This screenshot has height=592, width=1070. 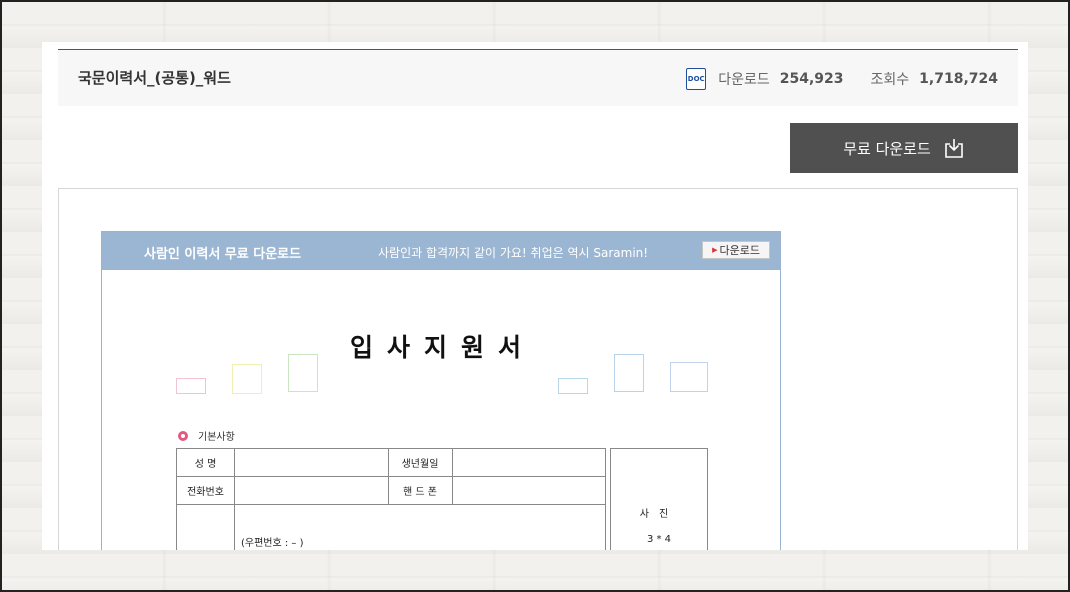 What do you see at coordinates (205, 462) in the screenshot?
I see `table-cell-label: 성 명` at bounding box center [205, 462].